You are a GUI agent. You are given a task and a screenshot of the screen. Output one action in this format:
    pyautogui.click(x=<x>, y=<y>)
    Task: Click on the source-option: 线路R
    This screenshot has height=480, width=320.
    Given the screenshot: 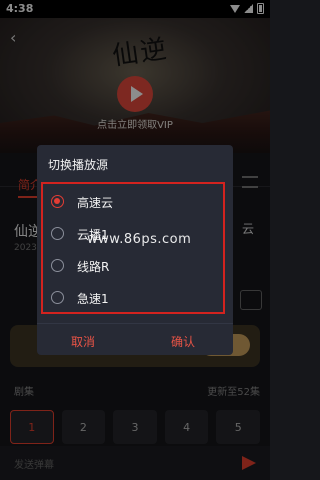 What is the action you would take?
    pyautogui.click(x=133, y=266)
    